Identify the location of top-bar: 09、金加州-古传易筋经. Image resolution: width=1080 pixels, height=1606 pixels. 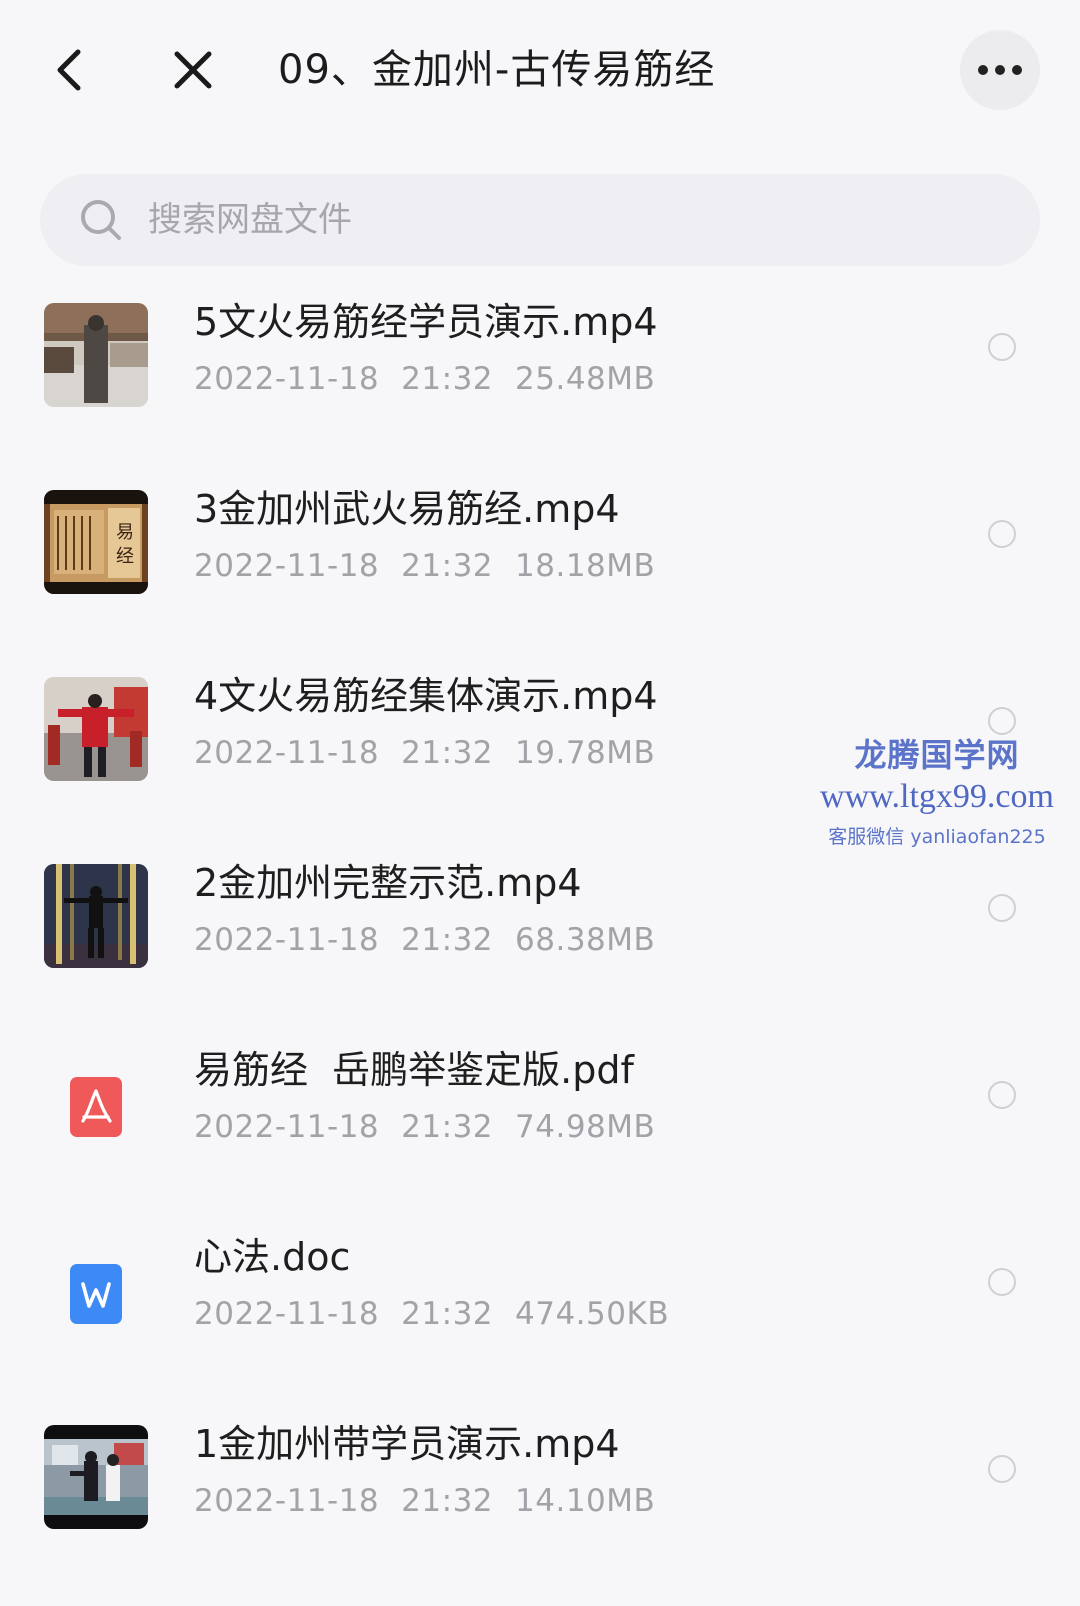
(540, 75).